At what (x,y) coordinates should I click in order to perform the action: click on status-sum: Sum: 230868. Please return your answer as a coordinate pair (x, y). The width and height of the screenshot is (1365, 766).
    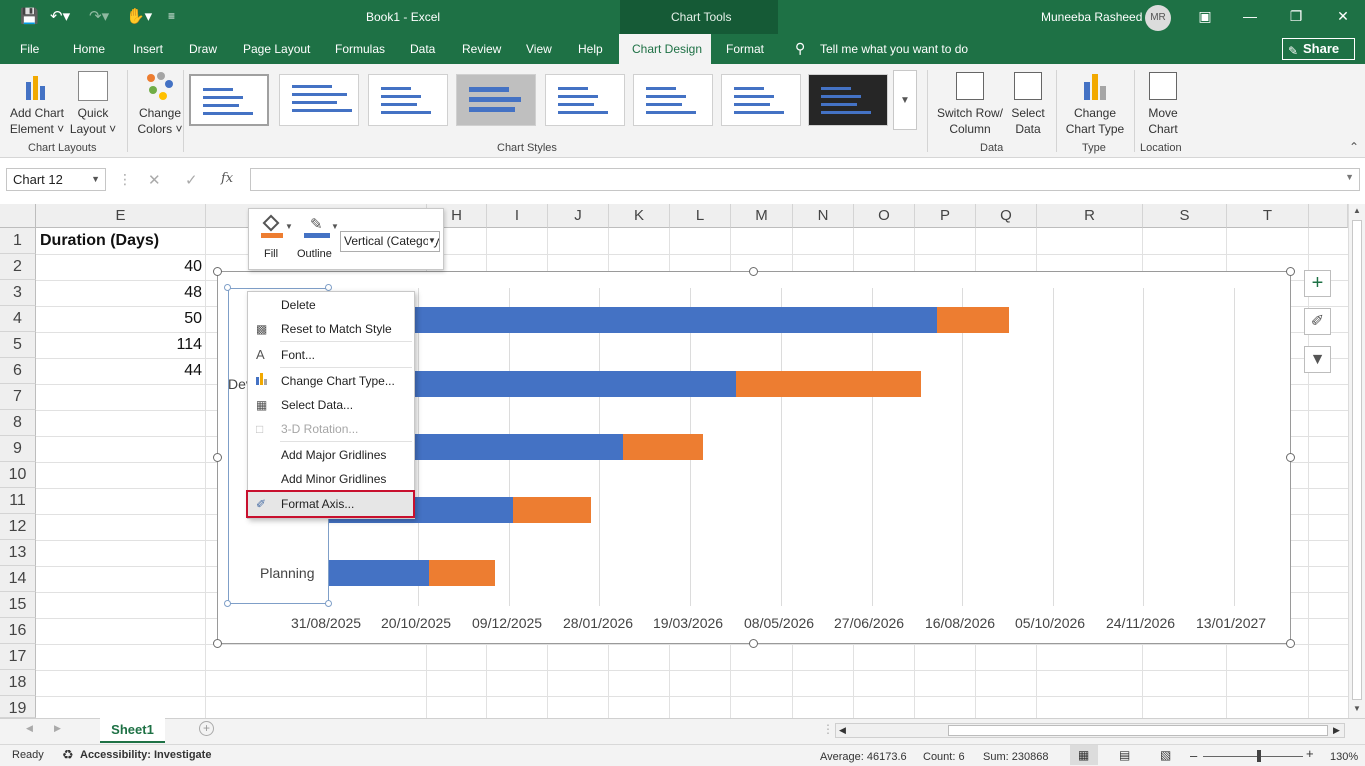
    Looking at the image, I should click on (1015, 757).